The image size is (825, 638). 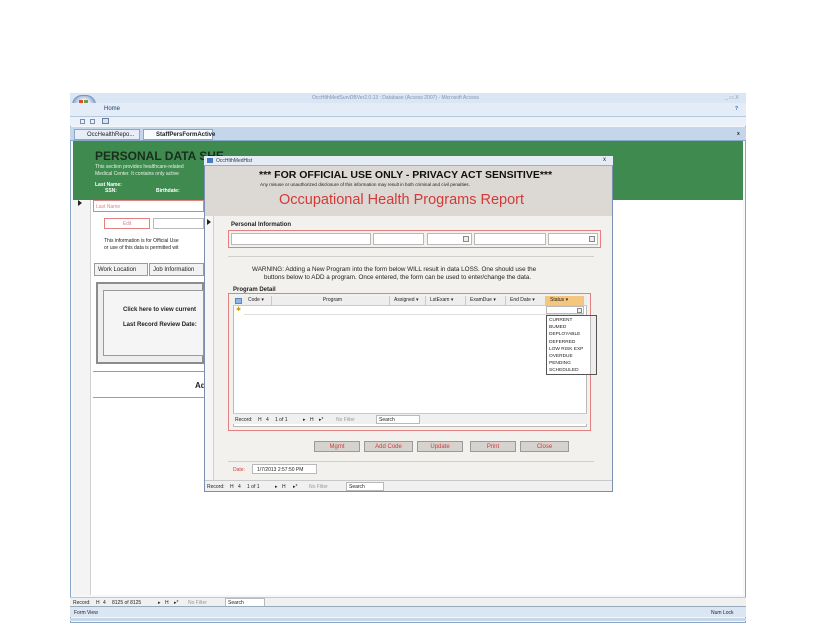 I want to click on tab-work-location: Work Location, so click(x=121, y=269).